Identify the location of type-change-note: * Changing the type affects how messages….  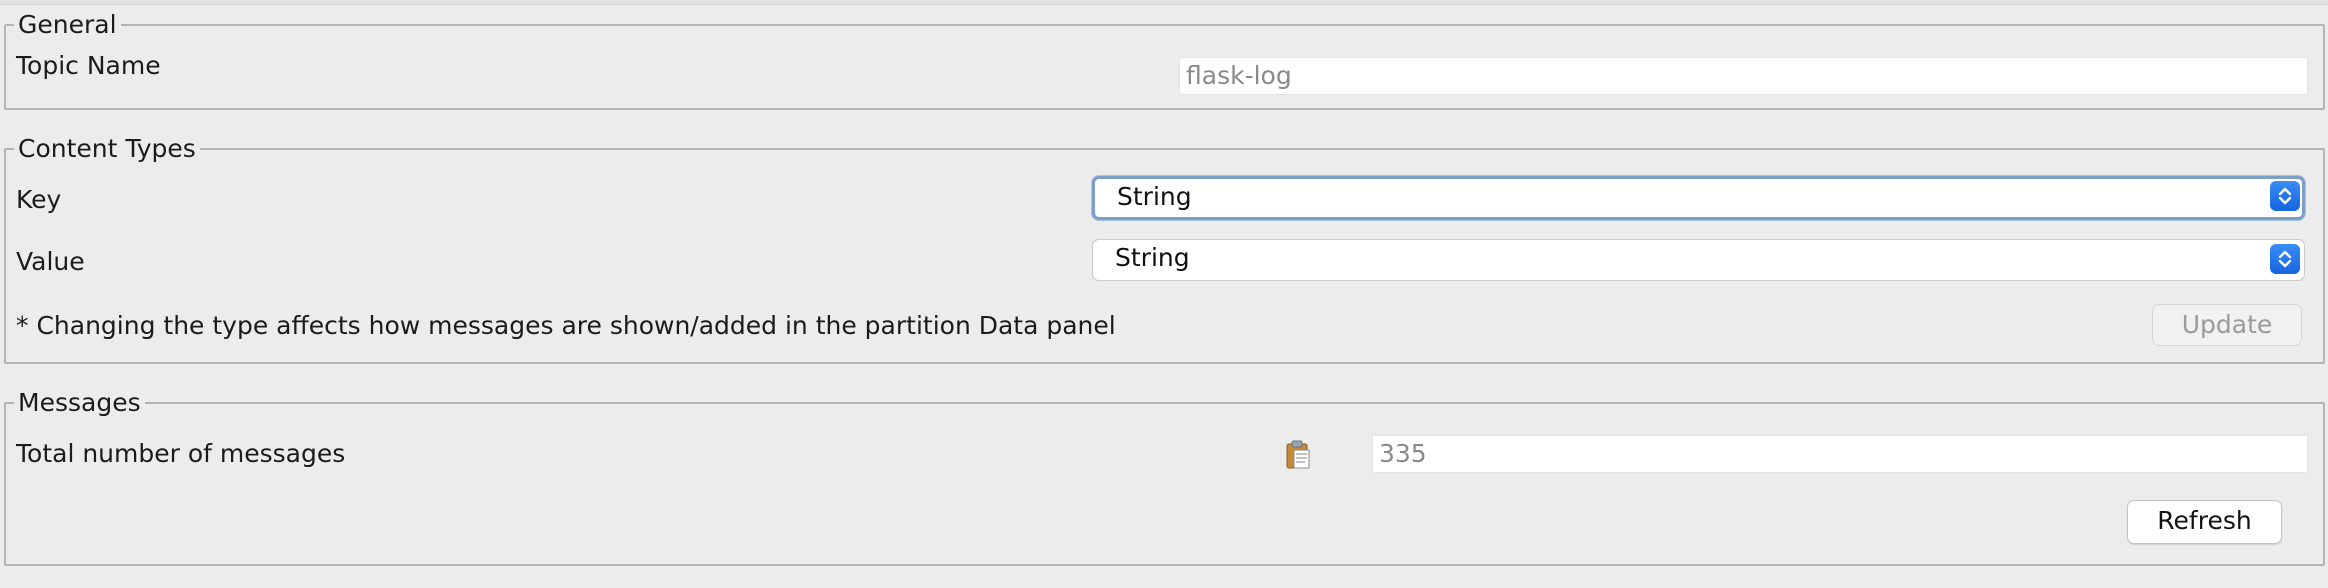
(566, 325).